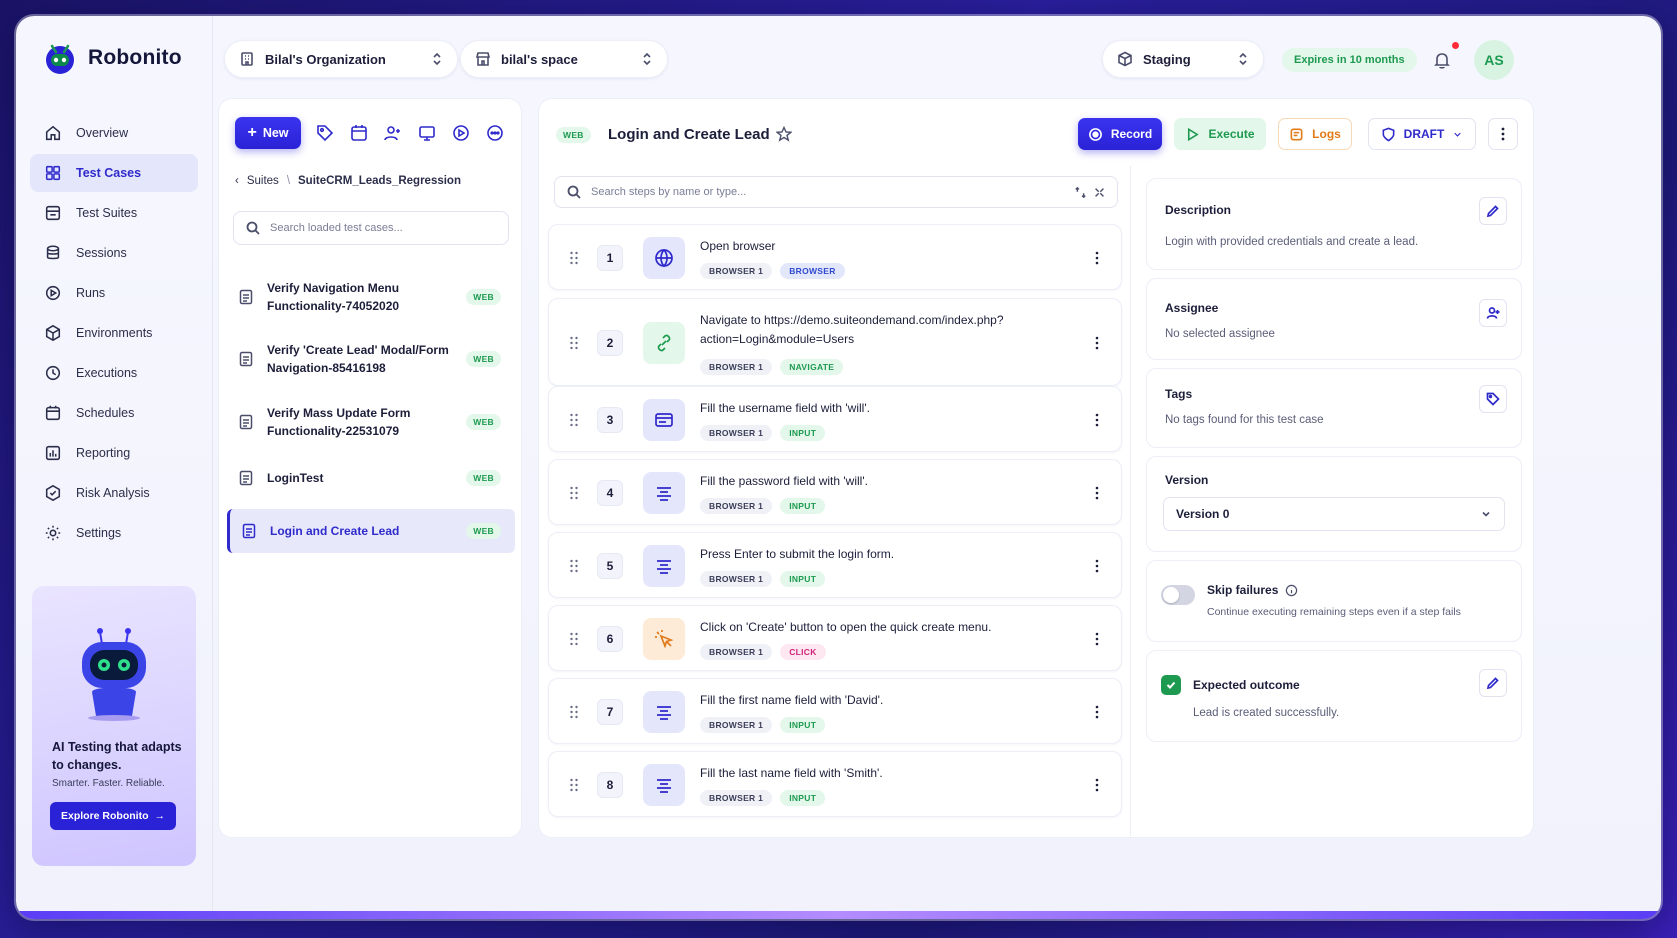 The image size is (1677, 938). I want to click on gear-icon, so click(53, 533).